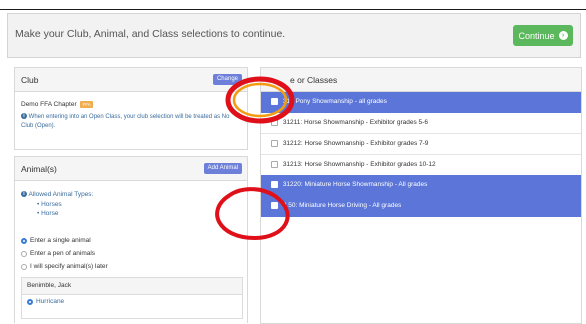 The image size is (586, 324). What do you see at coordinates (69, 266) in the screenshot?
I see `radio-label: I will specify animal(s) later` at bounding box center [69, 266].